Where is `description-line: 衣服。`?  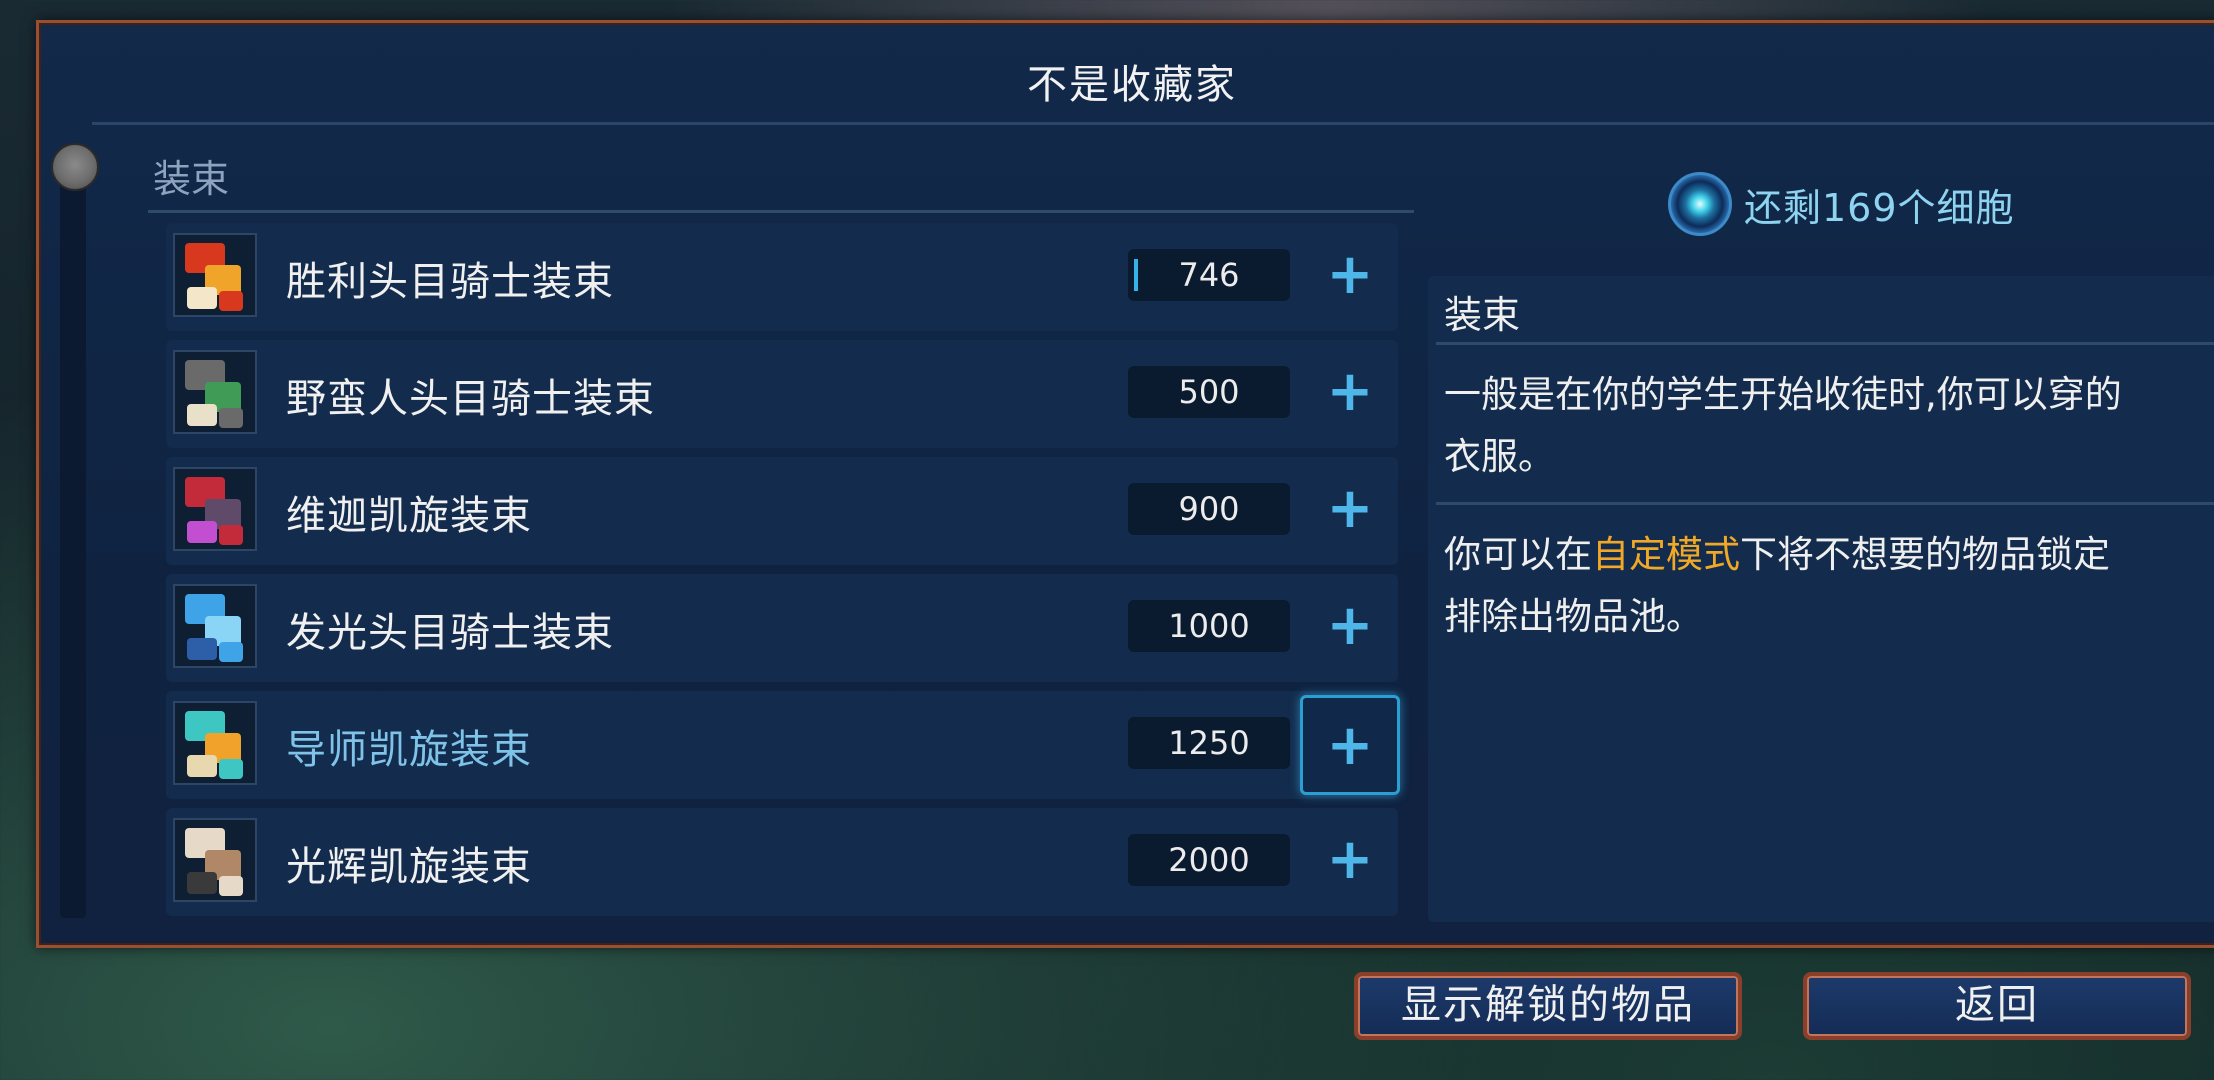
description-line: 衣服。 is located at coordinates (1499, 456).